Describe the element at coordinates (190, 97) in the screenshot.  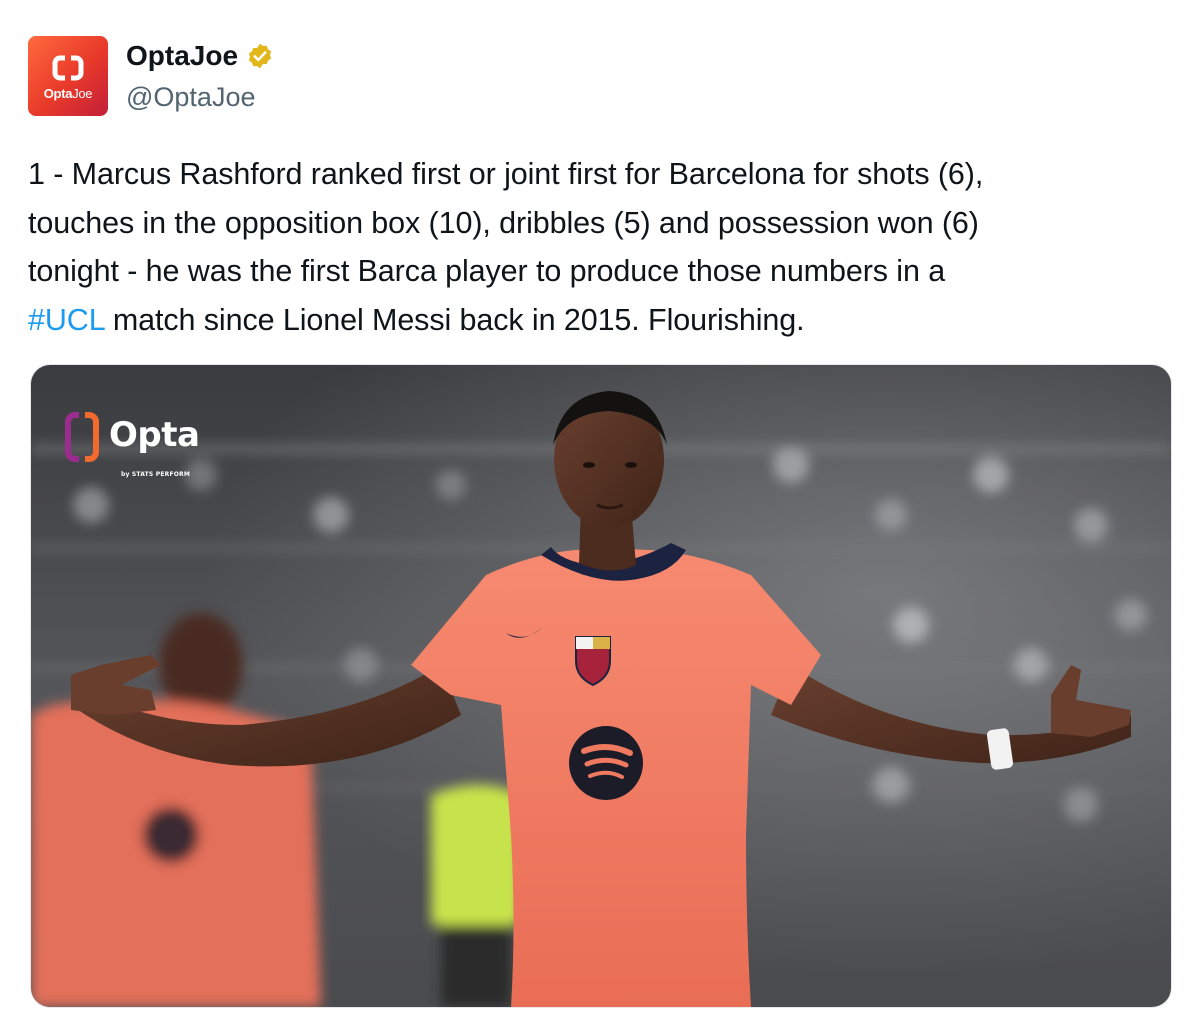
I see `author-handle: @OptaJoe` at that location.